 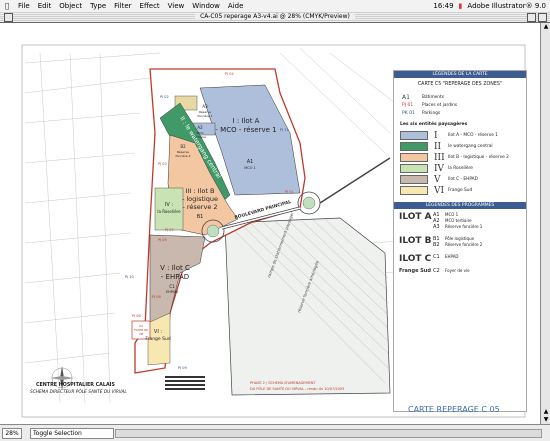 I want to click on entite-row: IV la Roselière, so click(x=463, y=168).